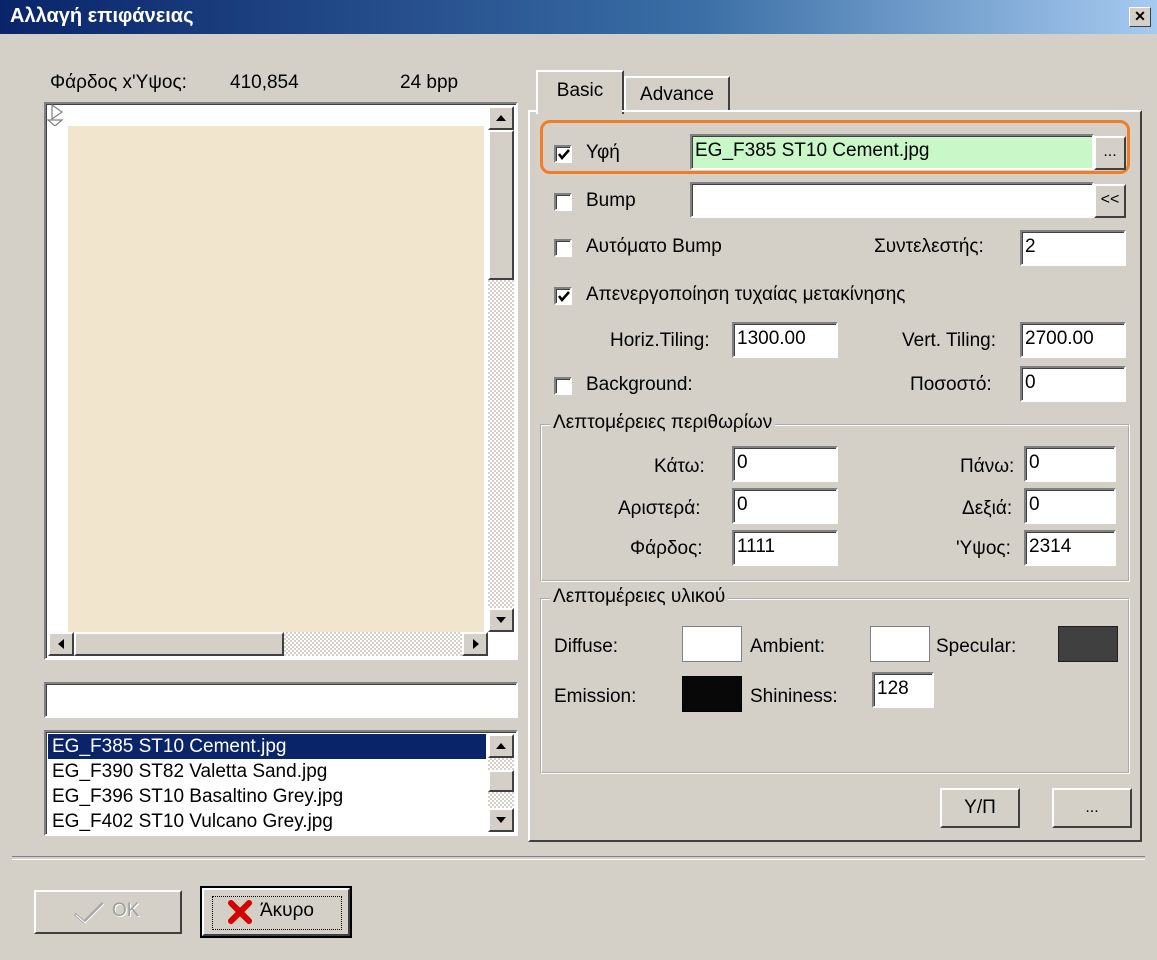 Image resolution: width=1157 pixels, height=960 pixels. What do you see at coordinates (501, 746) in the screenshot?
I see `list-scroll-up-button` at bounding box center [501, 746].